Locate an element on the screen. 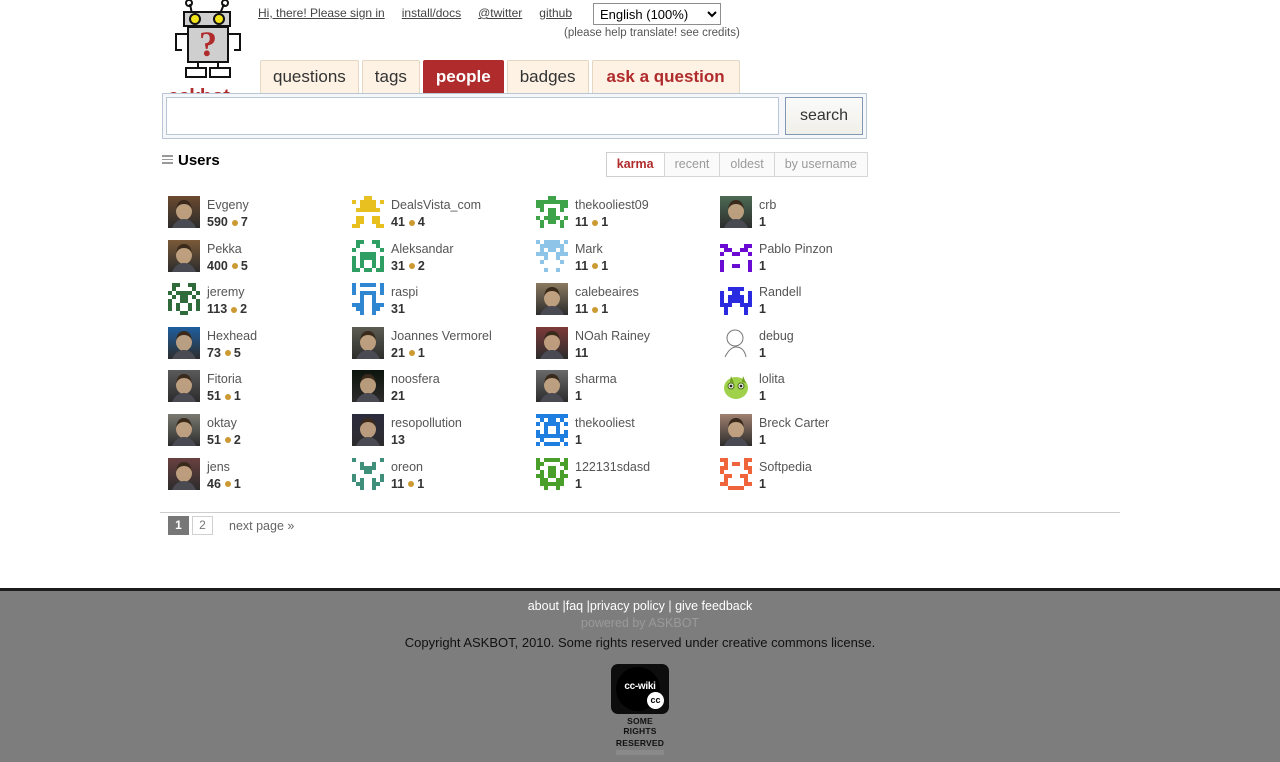 This screenshot has width=1280, height=762. footer-privacy-link: privacy policy is located at coordinates (627, 606).